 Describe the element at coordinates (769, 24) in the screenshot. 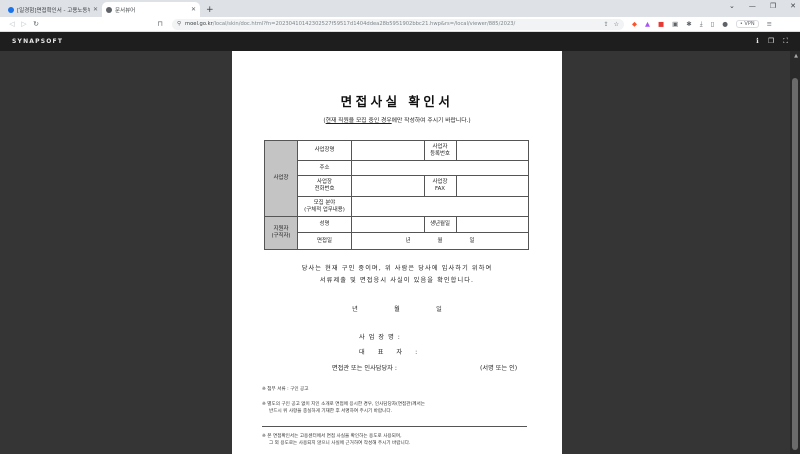

I see `menu-icon: ≡` at that location.